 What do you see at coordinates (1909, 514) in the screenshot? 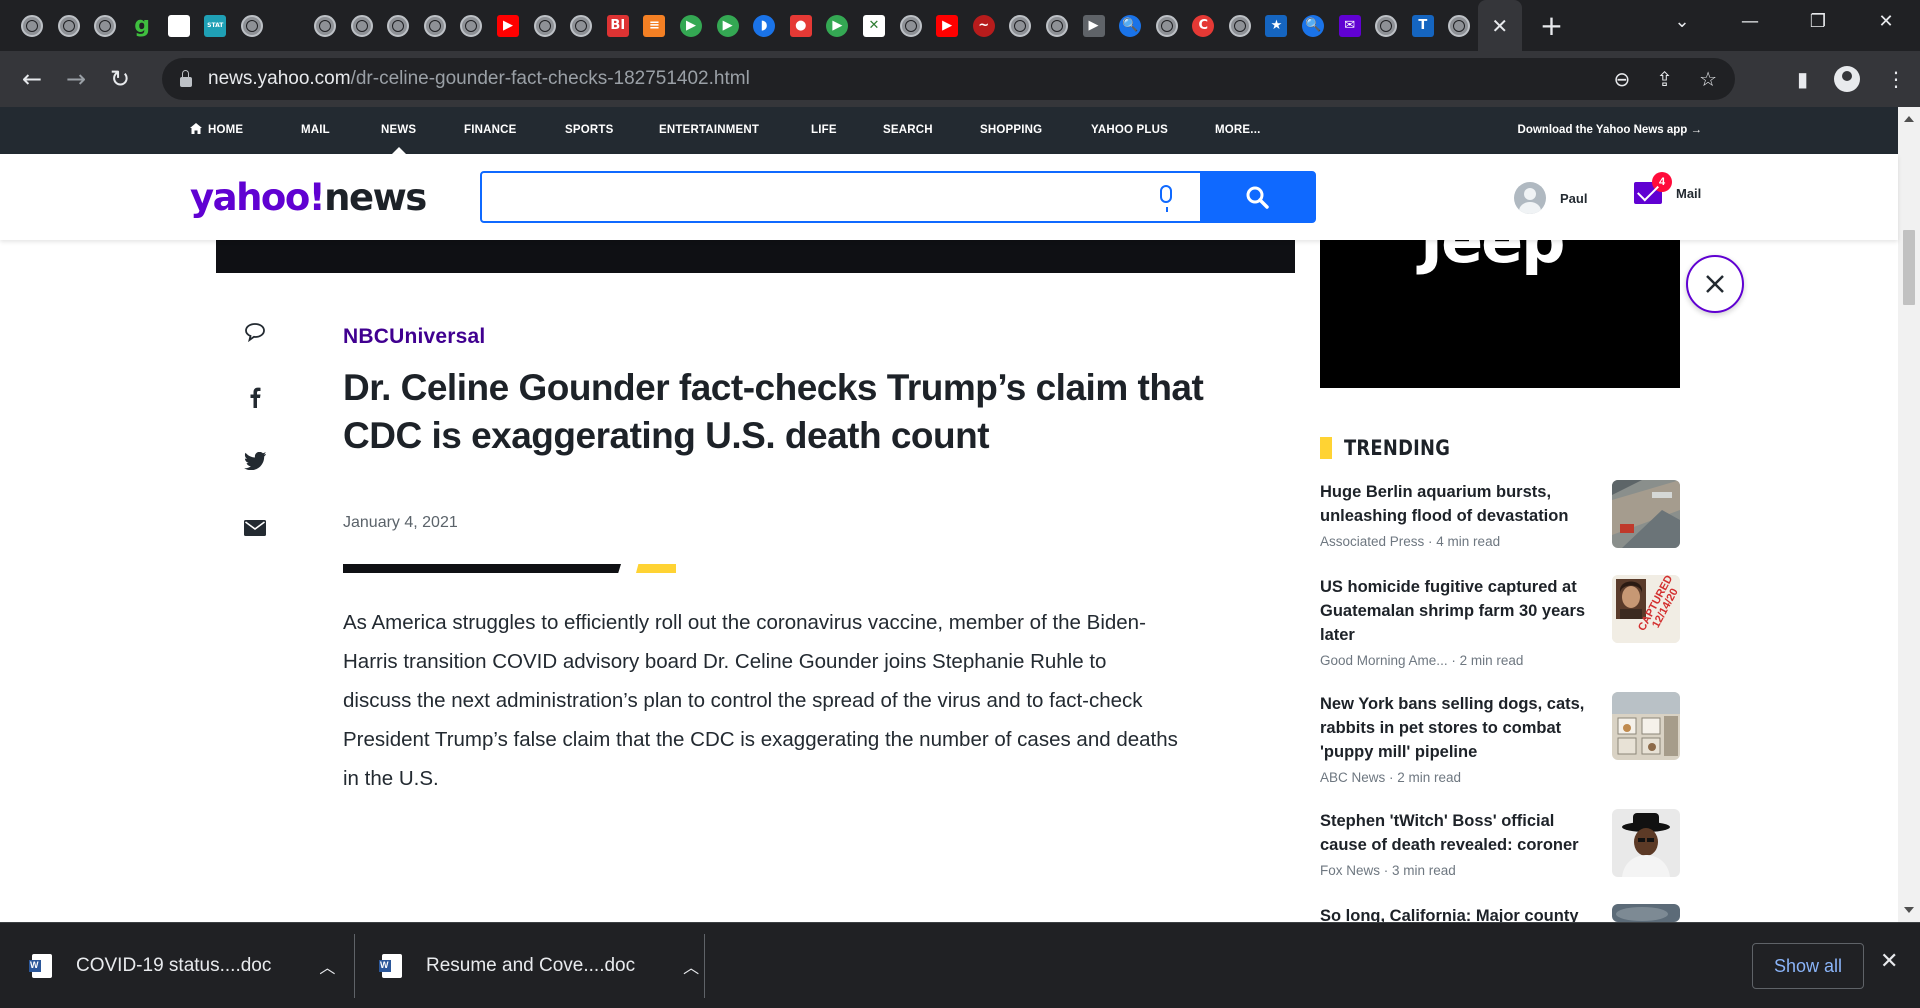
I see `page-scrollbar` at bounding box center [1909, 514].